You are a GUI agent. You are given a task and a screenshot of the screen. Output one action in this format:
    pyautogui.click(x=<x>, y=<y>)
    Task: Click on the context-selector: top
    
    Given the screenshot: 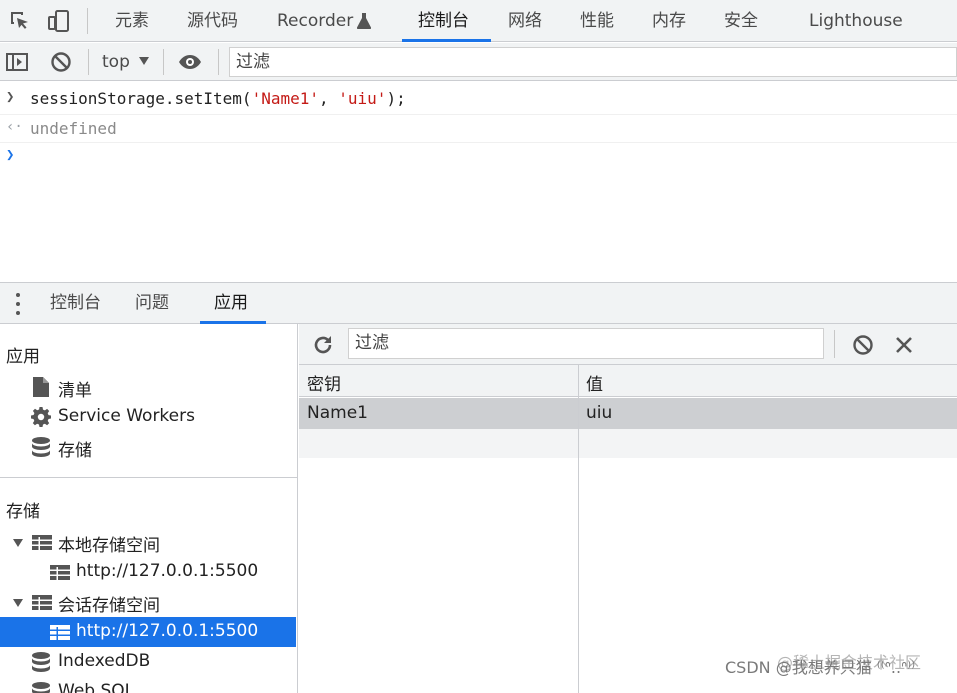 What is the action you would take?
    pyautogui.click(x=116, y=62)
    